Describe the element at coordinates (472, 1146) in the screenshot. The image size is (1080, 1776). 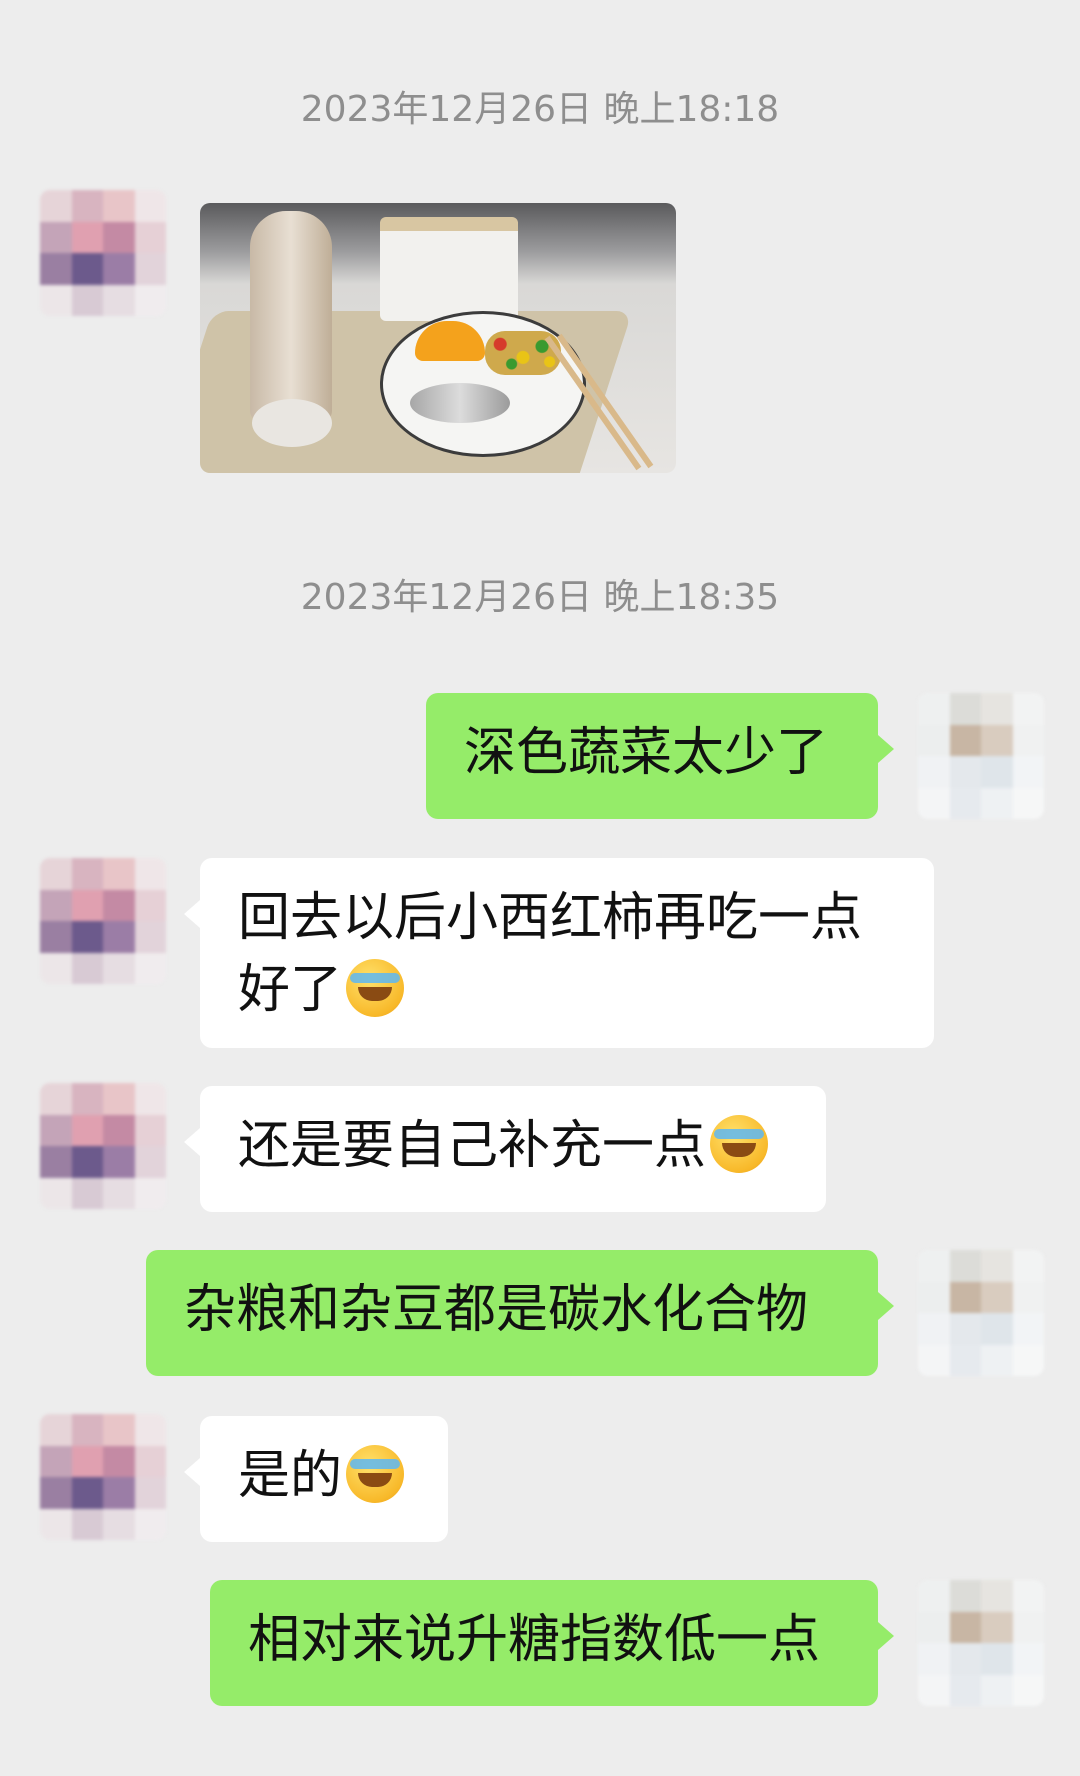
I see `message-text: 还是要自己补充一点` at that location.